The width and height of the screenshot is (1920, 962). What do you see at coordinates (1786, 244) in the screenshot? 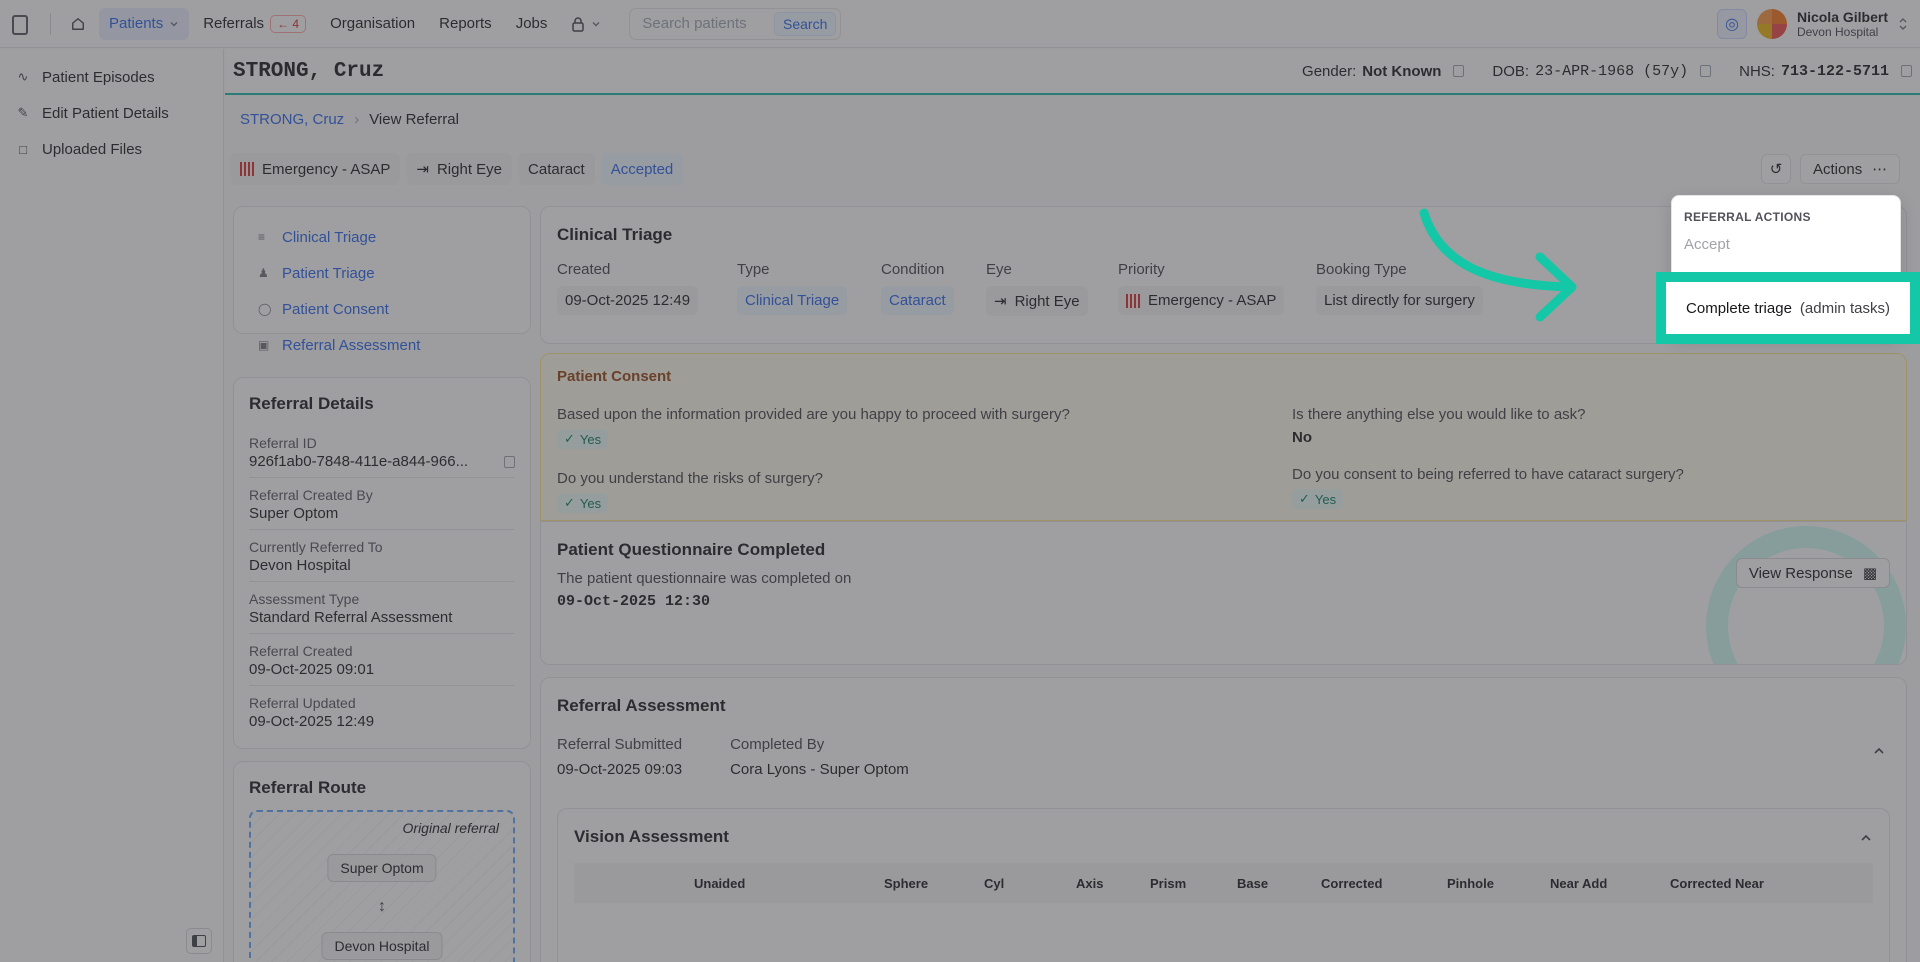
I see `menu-item-accept: Accept` at bounding box center [1786, 244].